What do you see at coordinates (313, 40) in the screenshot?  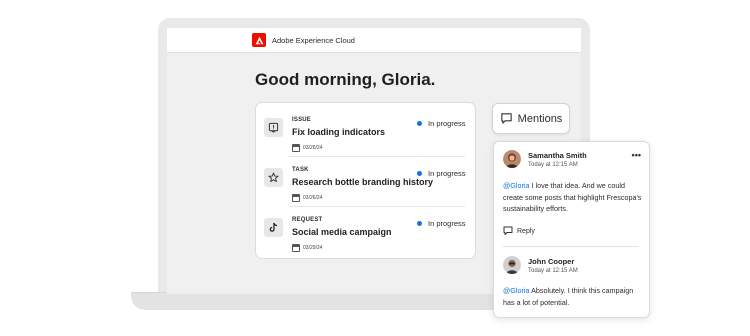 I see `app-title: Adobe Experience Cloud` at bounding box center [313, 40].